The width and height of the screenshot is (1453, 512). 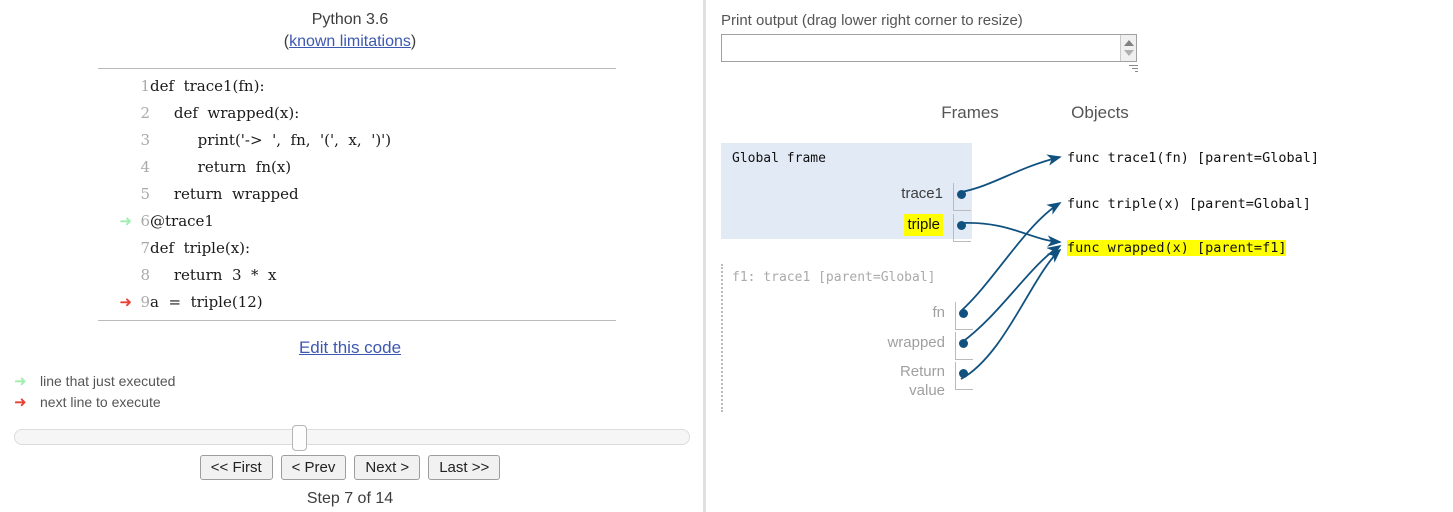 I want to click on known-limitations-line: (known limitations), so click(x=350, y=42).